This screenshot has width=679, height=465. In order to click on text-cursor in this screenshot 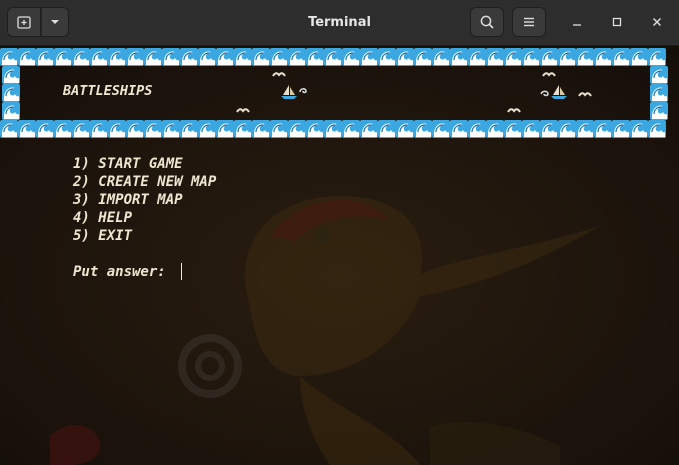, I will do `click(181, 271)`.